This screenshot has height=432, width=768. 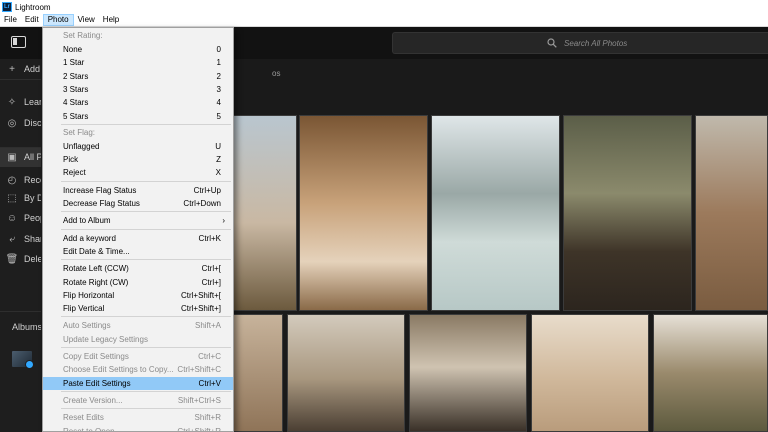 What do you see at coordinates (138, 295) in the screenshot?
I see `menu-item-flip-horizontal: Flip Horizontal Ctrl+Shift+[` at bounding box center [138, 295].